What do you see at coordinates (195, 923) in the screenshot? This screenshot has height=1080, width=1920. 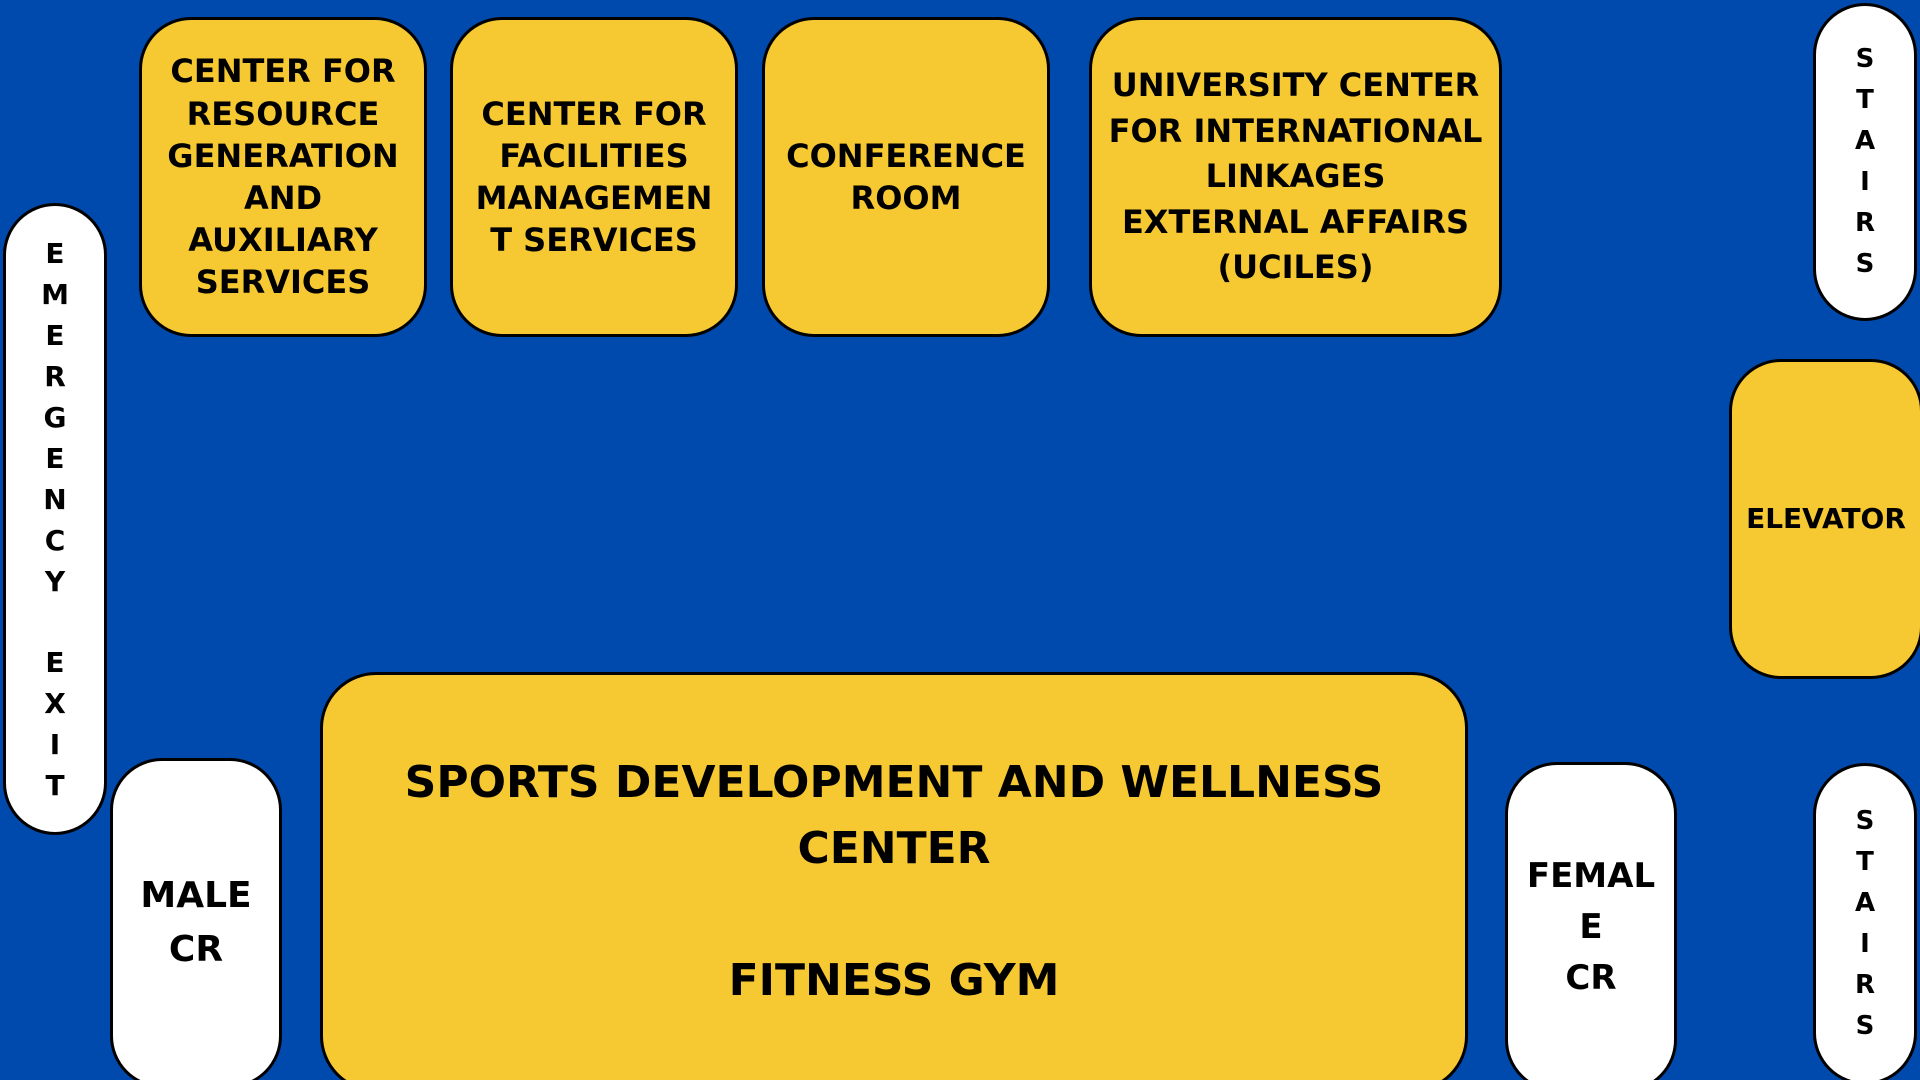 I see `room-label: MALE CR` at bounding box center [195, 923].